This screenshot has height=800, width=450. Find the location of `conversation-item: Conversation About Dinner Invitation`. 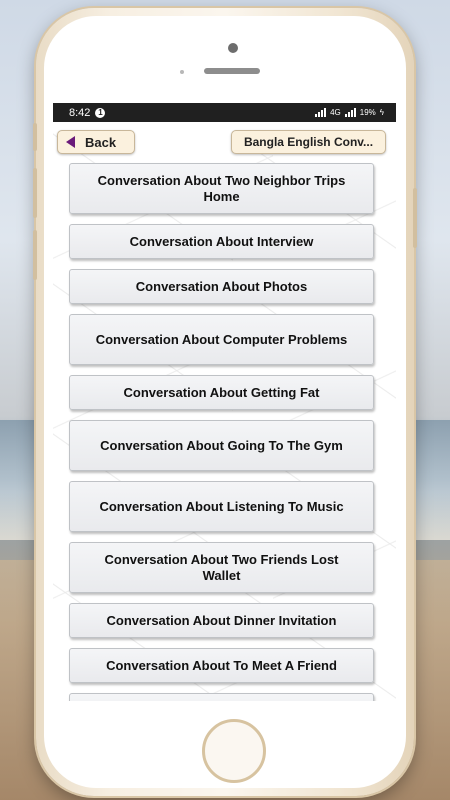

conversation-item: Conversation About Dinner Invitation is located at coordinates (221, 620).